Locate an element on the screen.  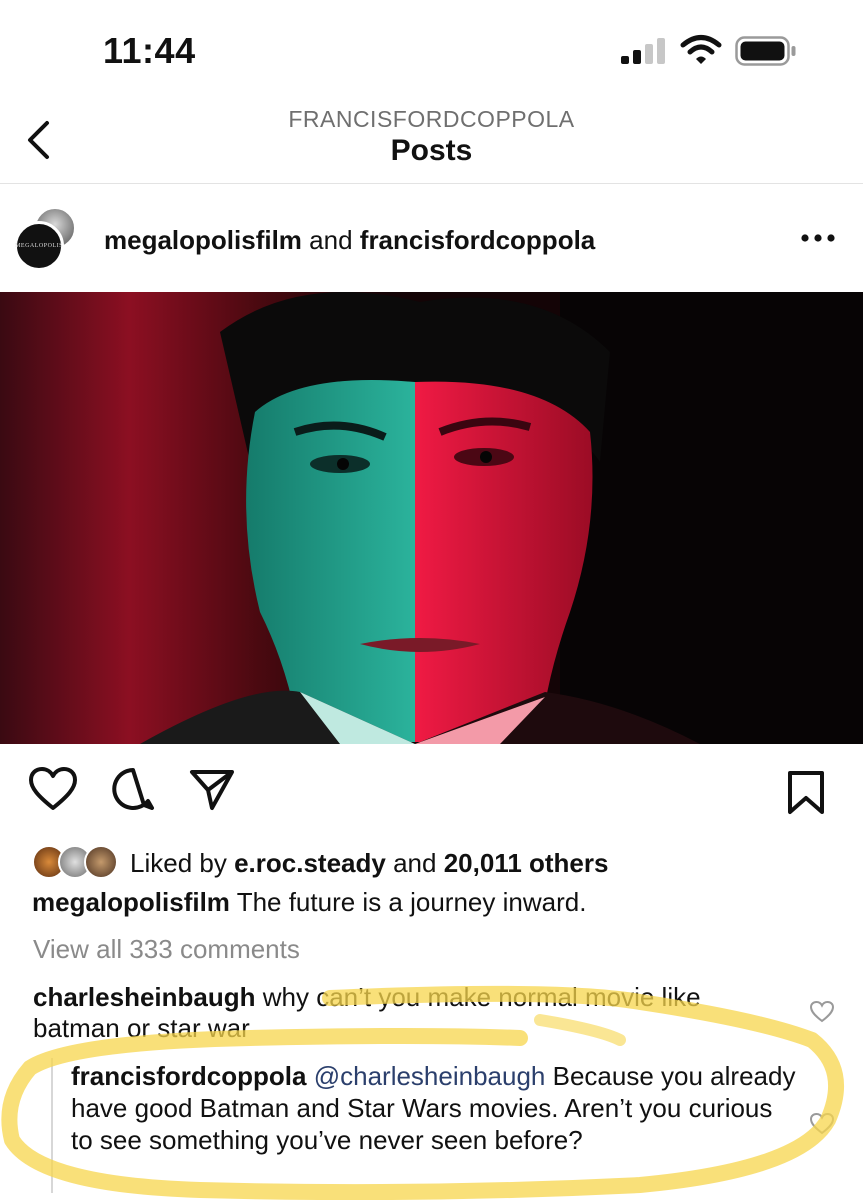
avatar-stack: MEGALOPOLIS is located at coordinates (47, 239).